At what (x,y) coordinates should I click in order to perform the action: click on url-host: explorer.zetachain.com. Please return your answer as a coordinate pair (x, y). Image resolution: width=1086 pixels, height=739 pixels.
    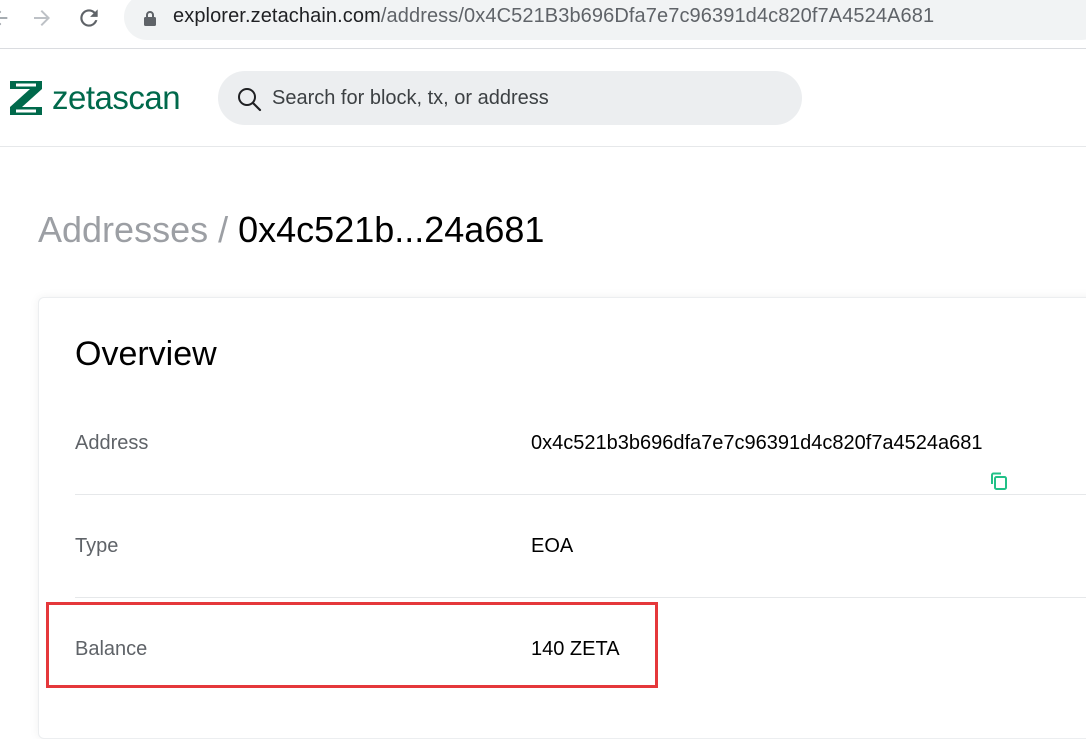
    Looking at the image, I should click on (277, 16).